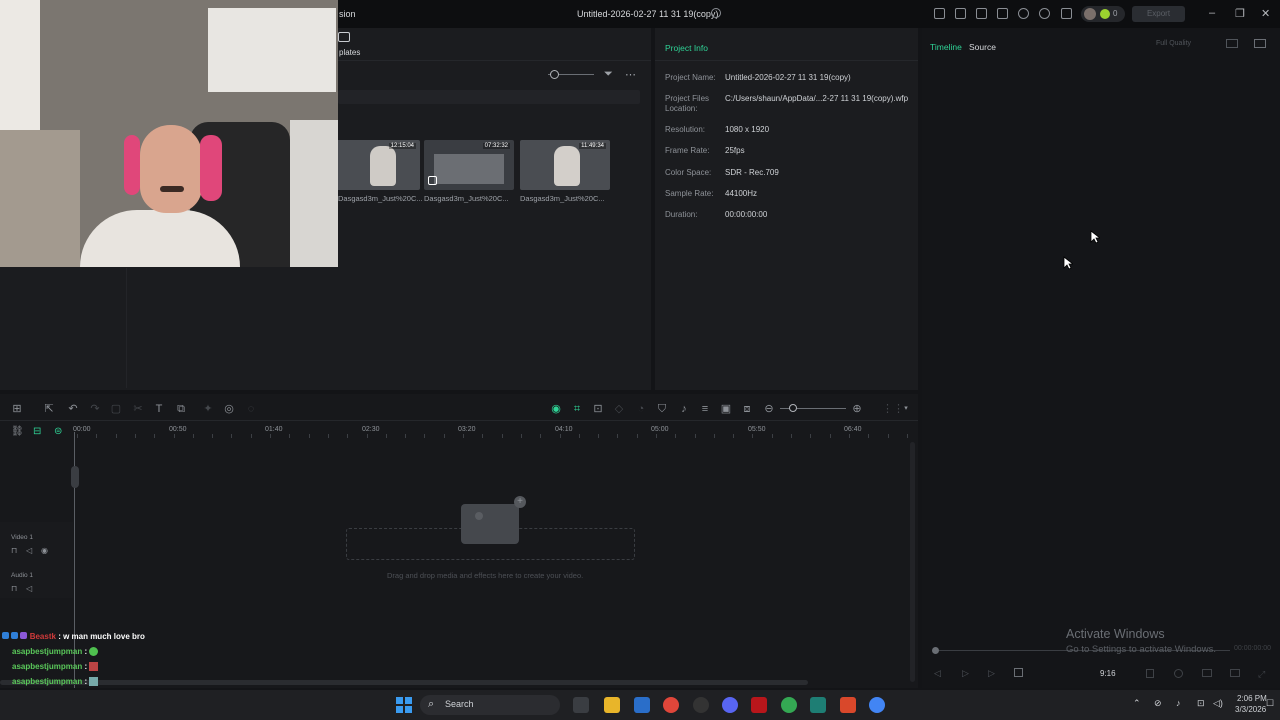 The height and width of the screenshot is (720, 1280). Describe the element at coordinates (630, 74) in the screenshot. I see `more-options-icon: ⋯` at that location.